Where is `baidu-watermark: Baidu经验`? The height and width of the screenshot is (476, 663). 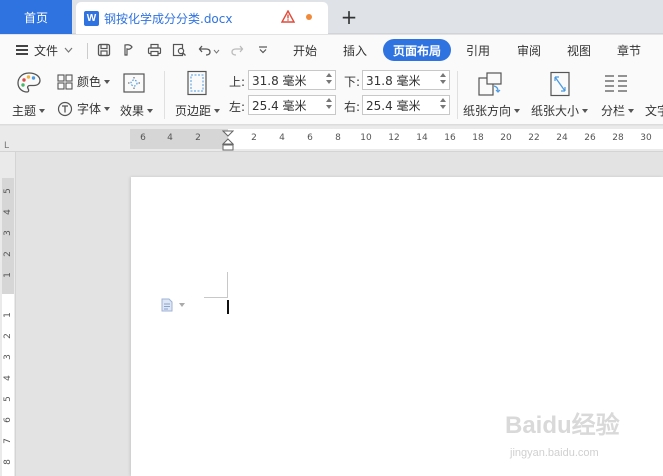 baidu-watermark: Baidu经验 is located at coordinates (562, 425).